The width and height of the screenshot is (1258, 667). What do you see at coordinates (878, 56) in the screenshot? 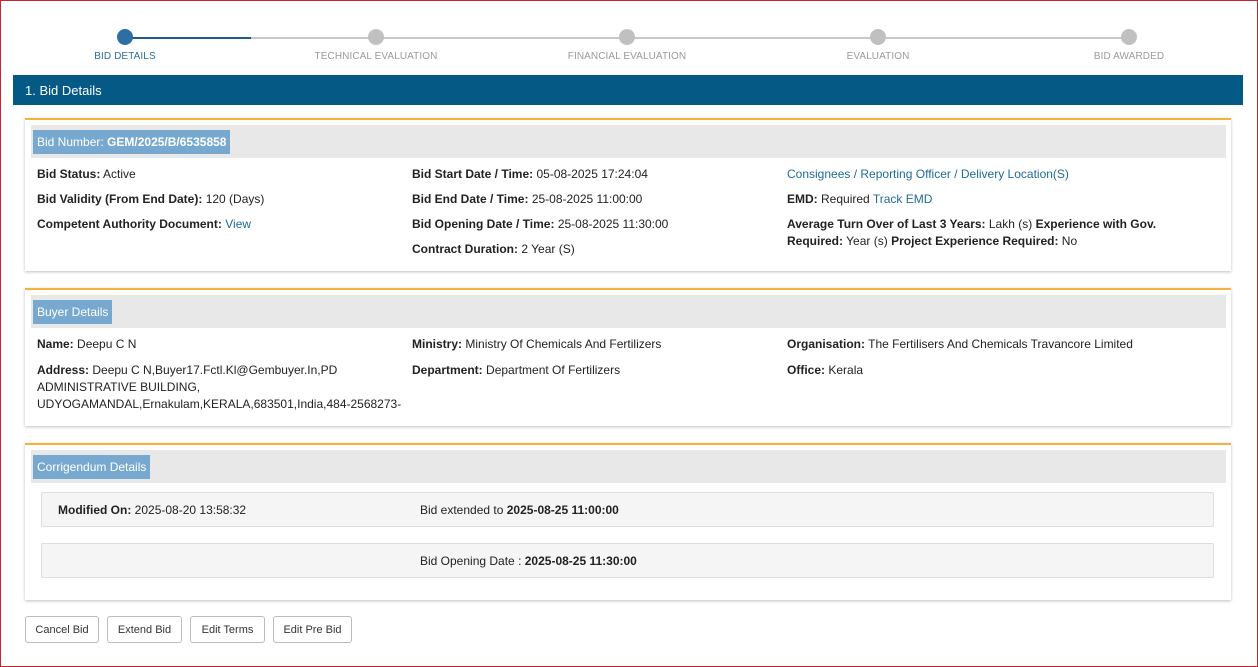
I see `step-label: EVALUATION` at bounding box center [878, 56].